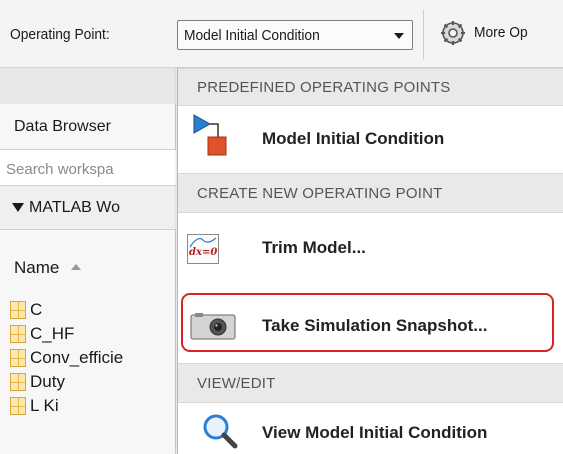 The image size is (563, 454). Describe the element at coordinates (353, 138) in the screenshot. I see `model-initial-condition-label: Model Initial Condition` at that location.